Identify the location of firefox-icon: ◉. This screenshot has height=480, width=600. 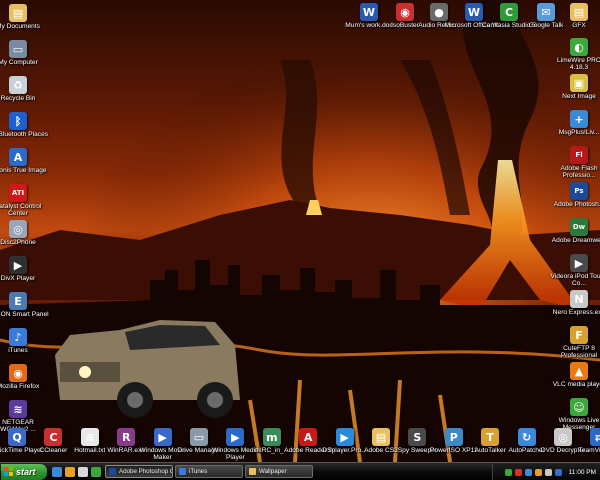
(18, 373).